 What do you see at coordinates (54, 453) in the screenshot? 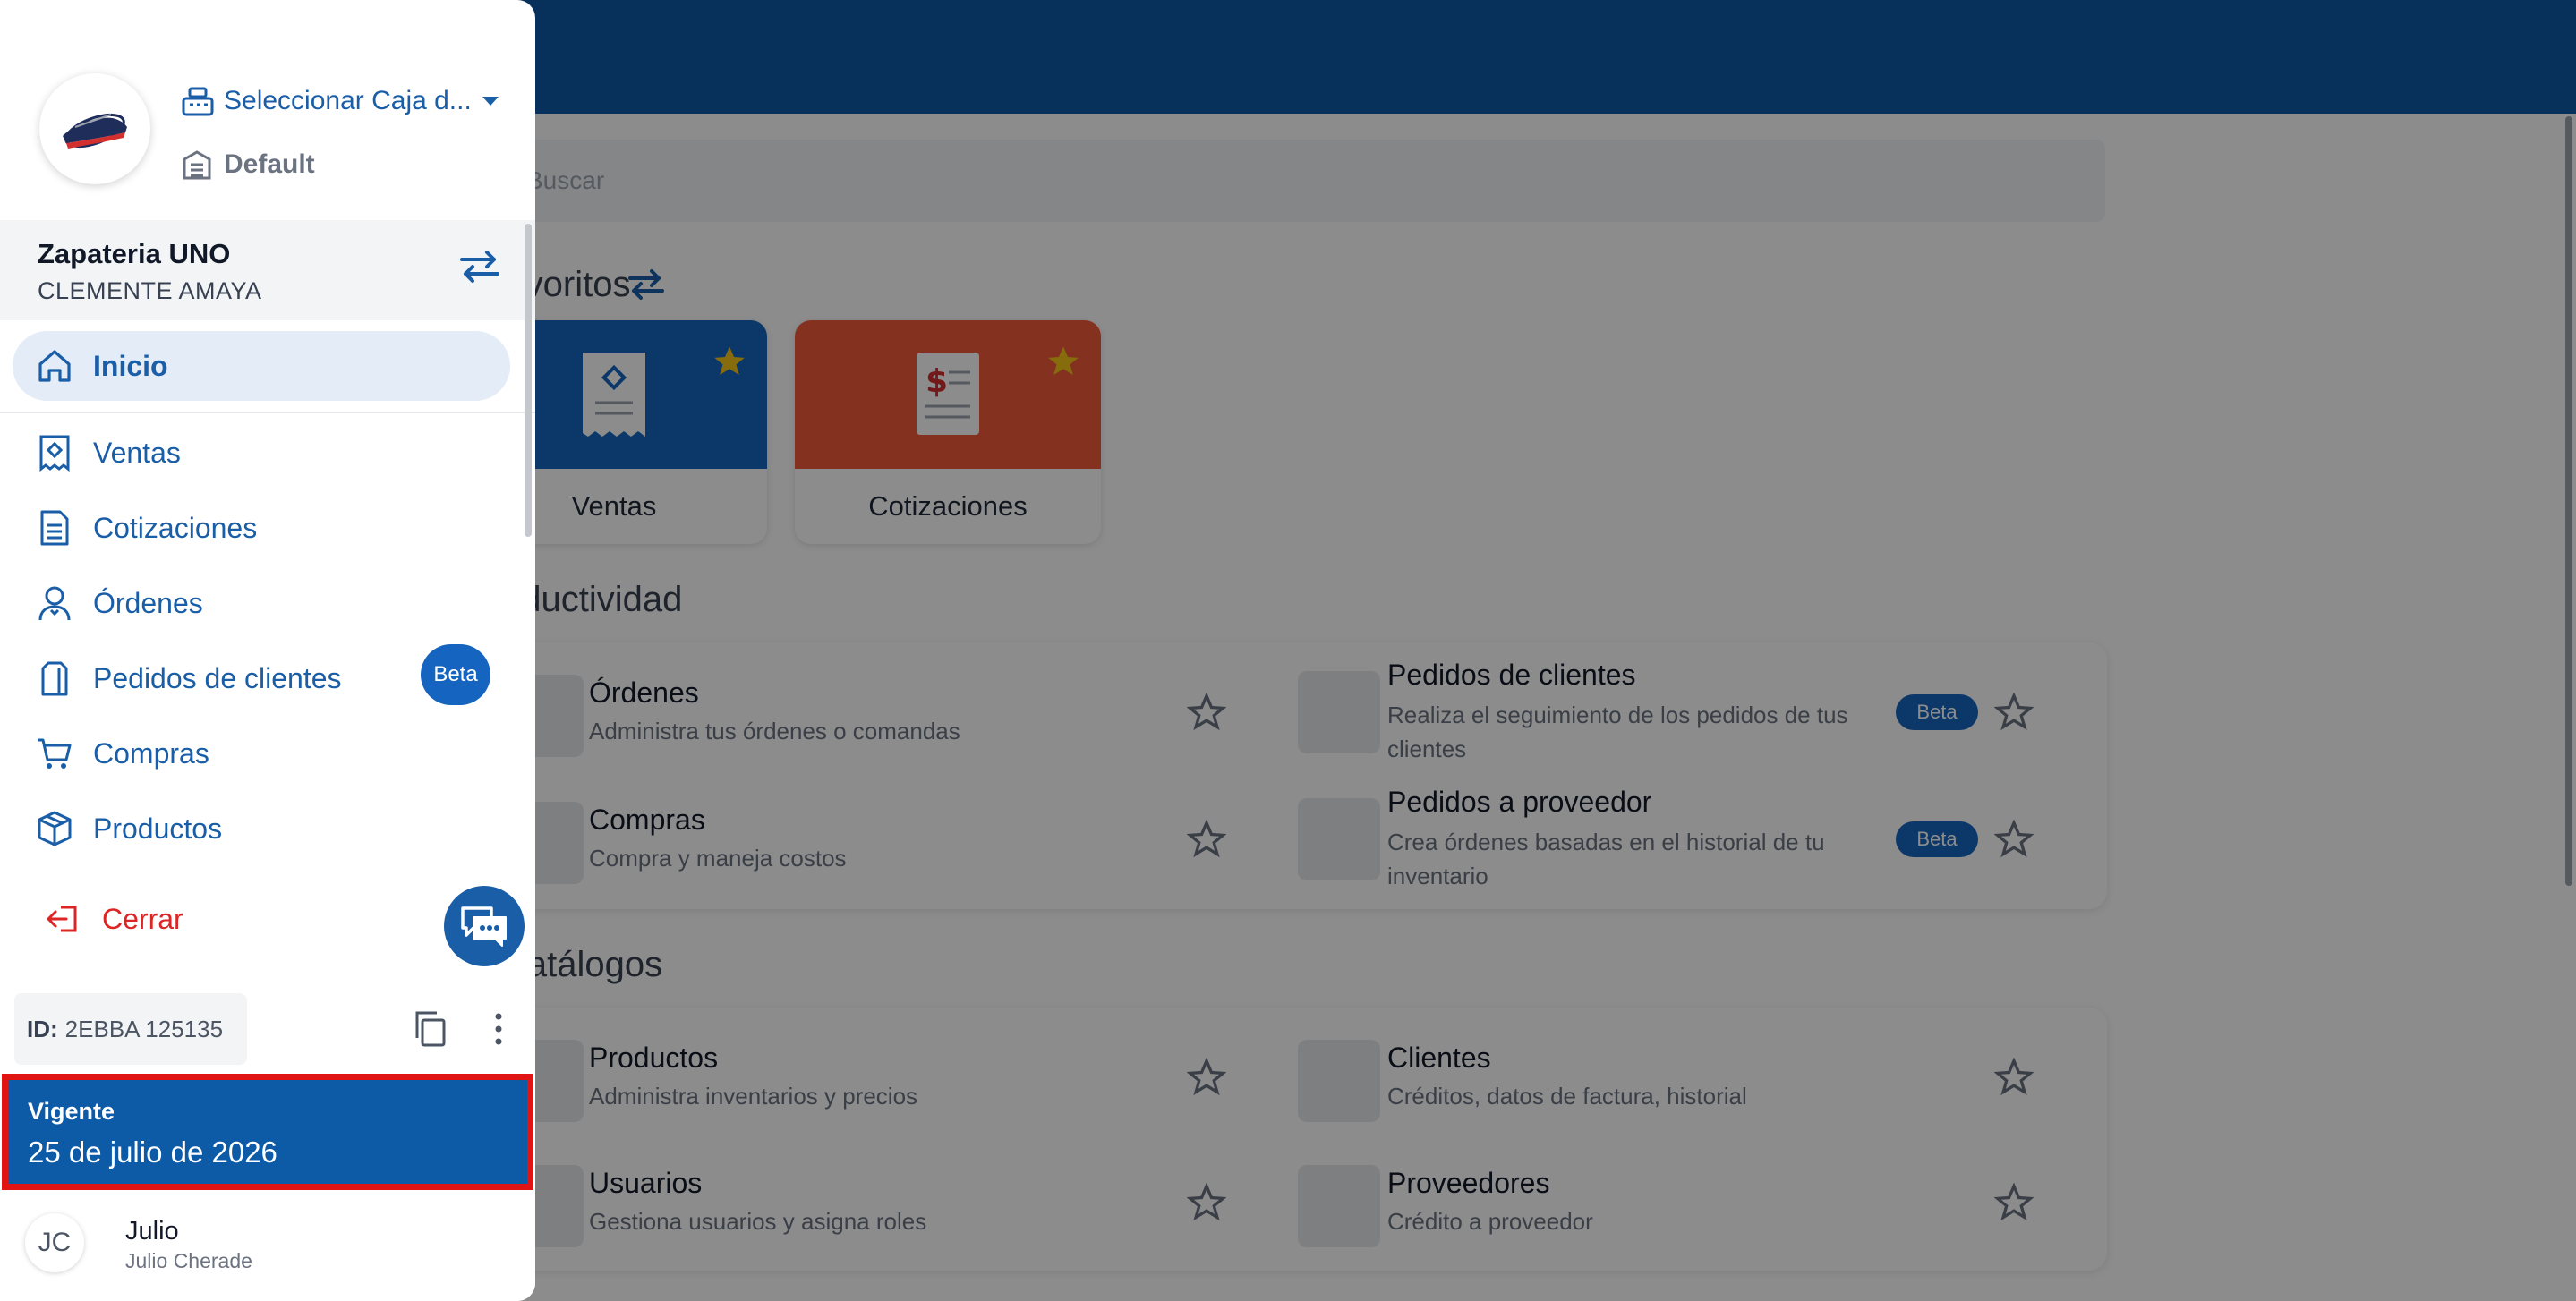
I see `receipt-icon` at bounding box center [54, 453].